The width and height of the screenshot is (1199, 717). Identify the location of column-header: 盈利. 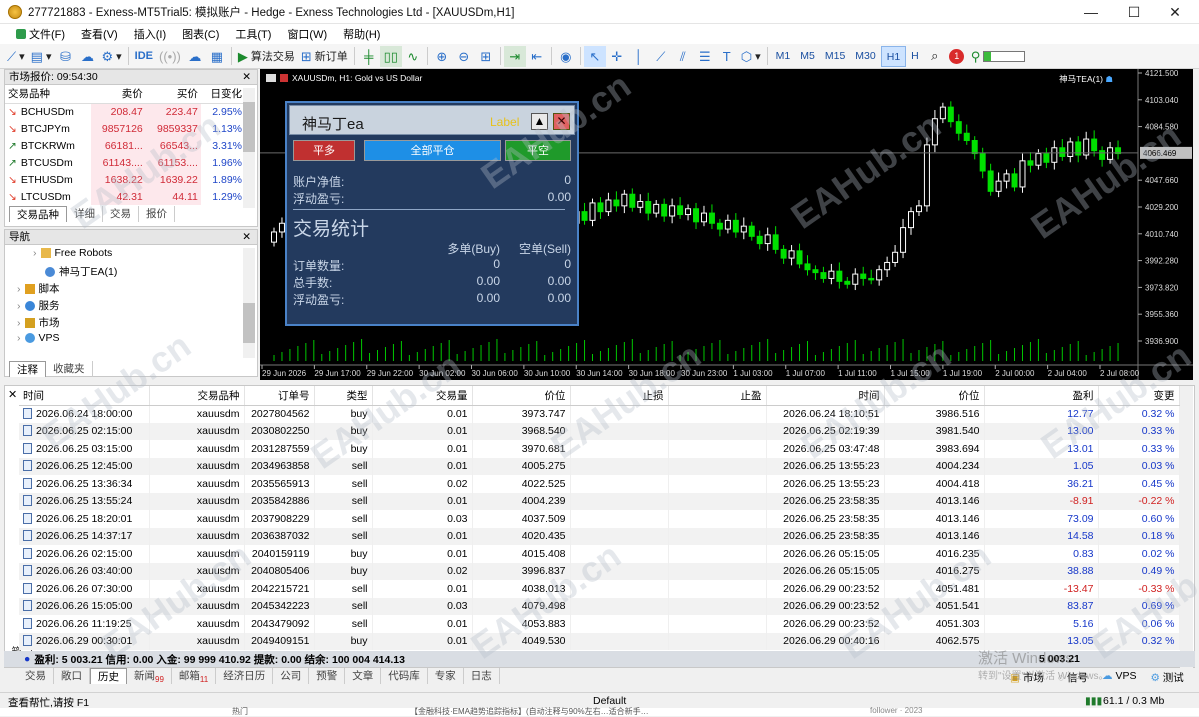
(1041, 396).